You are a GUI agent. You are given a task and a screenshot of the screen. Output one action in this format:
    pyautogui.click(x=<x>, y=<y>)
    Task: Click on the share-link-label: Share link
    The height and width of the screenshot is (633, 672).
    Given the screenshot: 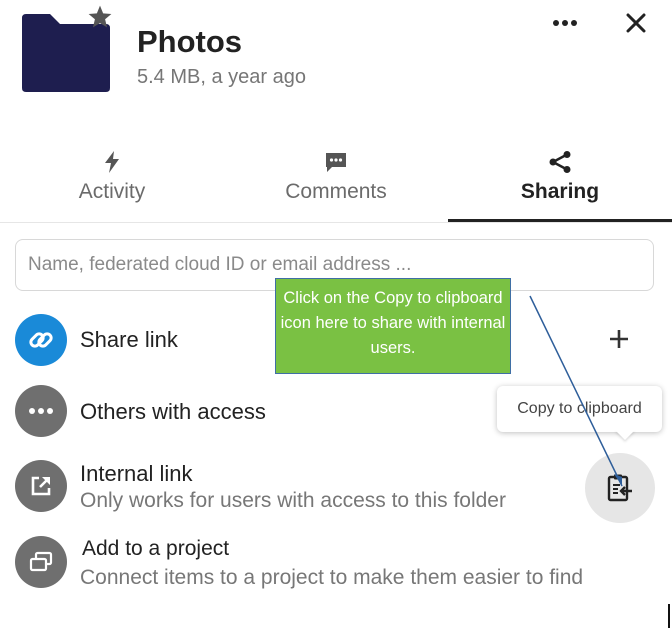 What is the action you would take?
    pyautogui.click(x=129, y=340)
    